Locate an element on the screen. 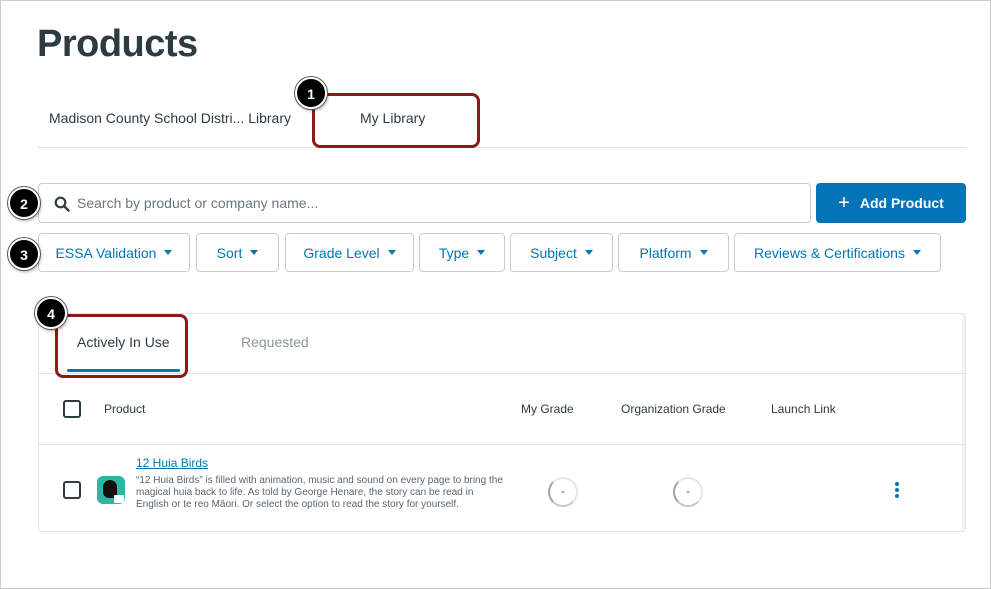  search-box is located at coordinates (424, 203).